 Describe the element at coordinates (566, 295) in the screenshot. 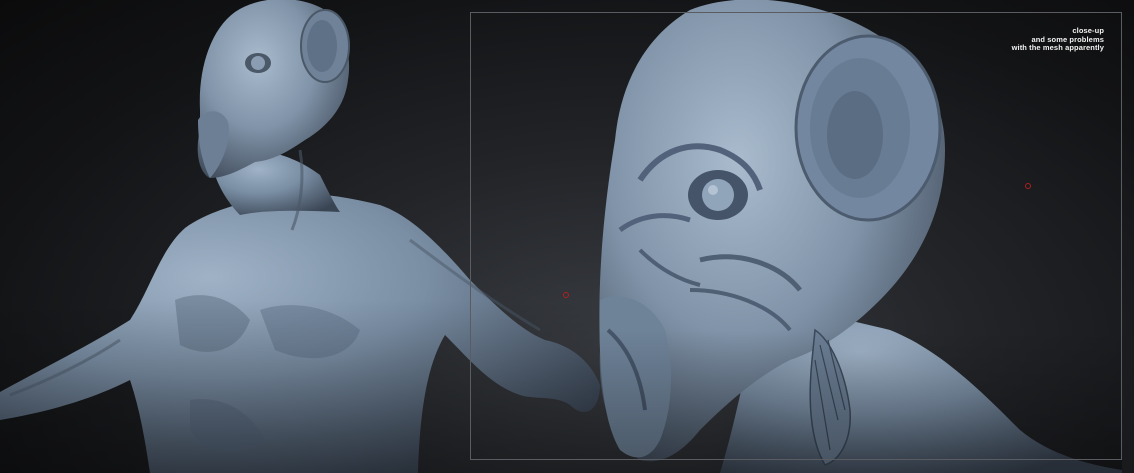

I see `red-marker-left` at that location.